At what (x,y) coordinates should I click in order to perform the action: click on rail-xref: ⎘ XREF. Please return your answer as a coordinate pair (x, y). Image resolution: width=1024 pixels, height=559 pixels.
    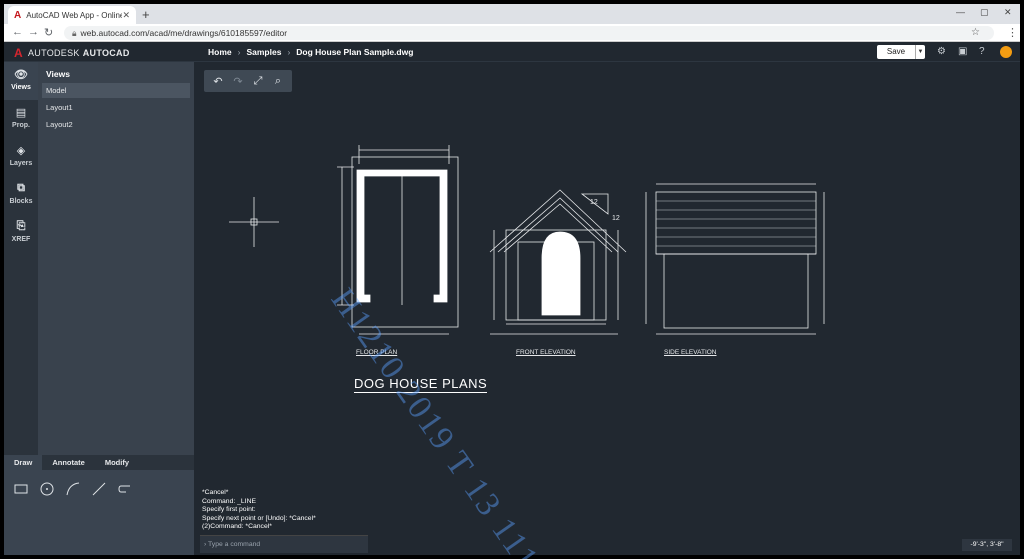
    Looking at the image, I should click on (21, 233).